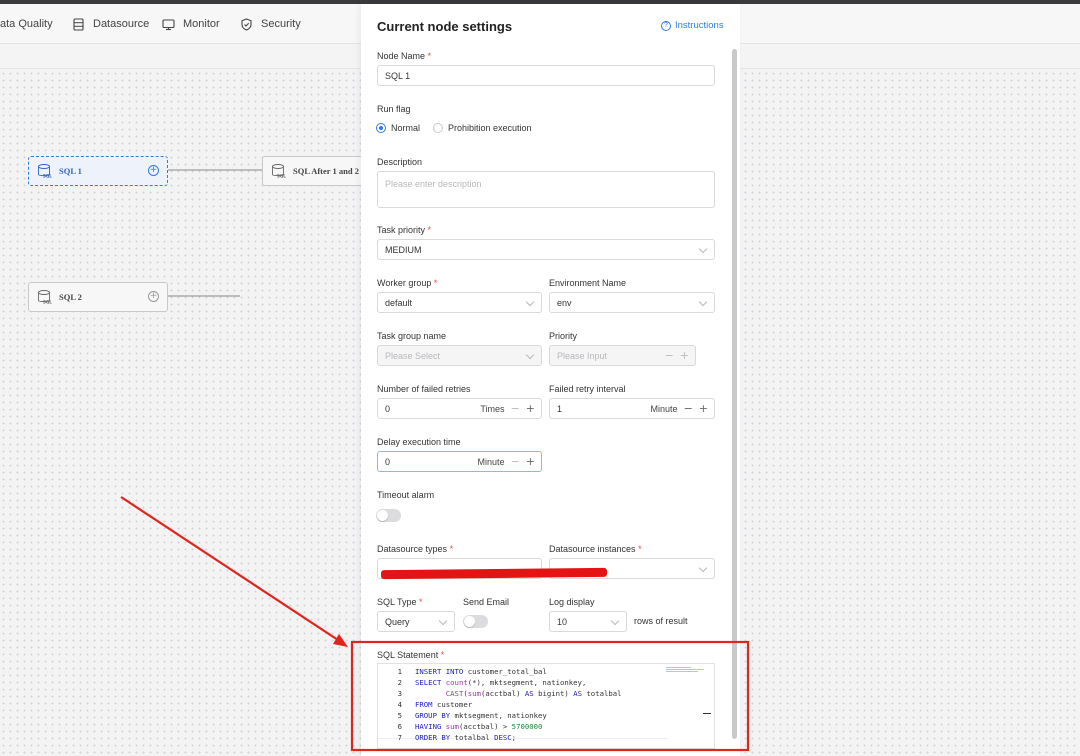 This screenshot has height=756, width=1080. I want to click on annotation-arrowhead, so click(340, 640).